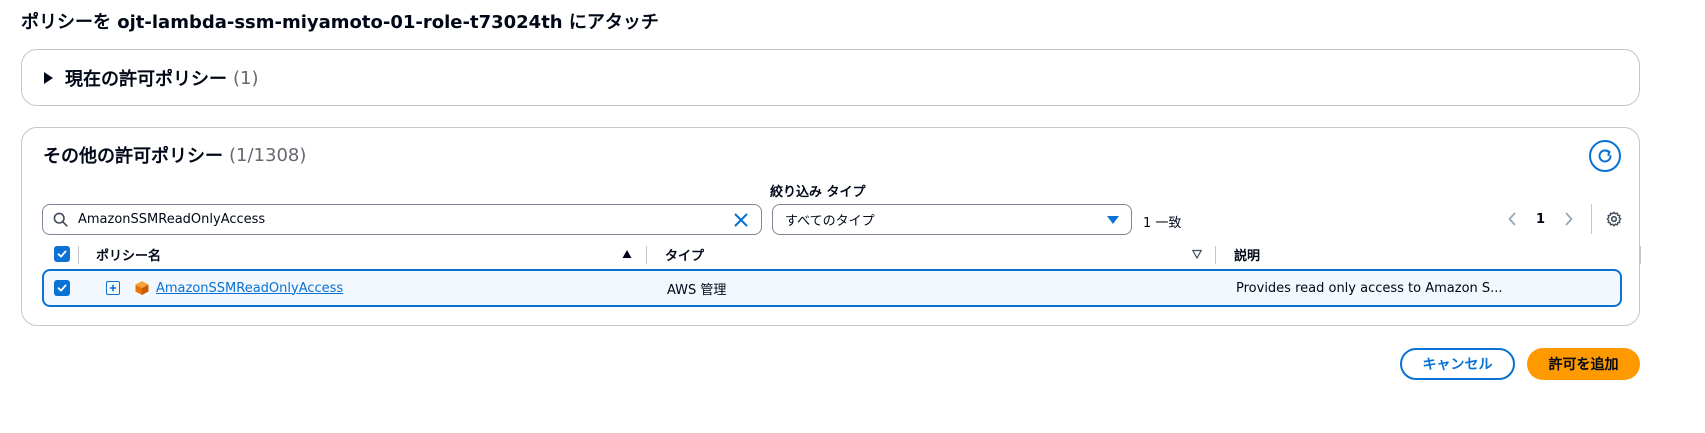 The width and height of the screenshot is (1705, 433). Describe the element at coordinates (142, 288) in the screenshot. I see `aws-cube-icon` at that location.